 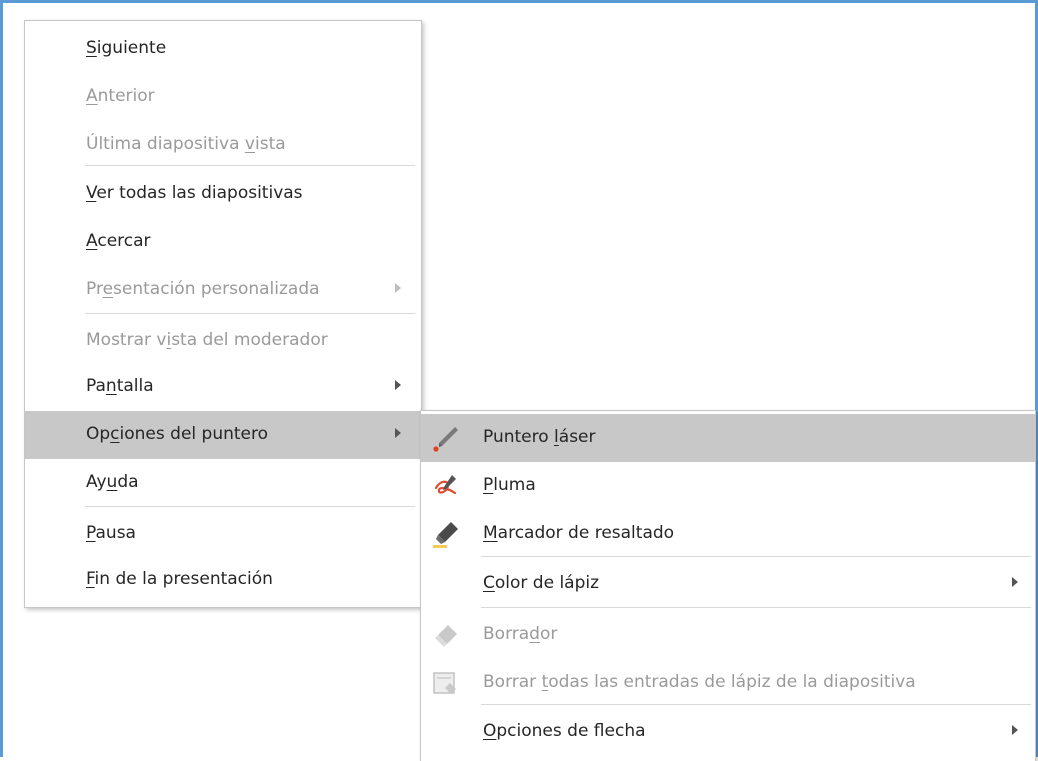 I want to click on menu-item-next: Siguiente, so click(x=223, y=49).